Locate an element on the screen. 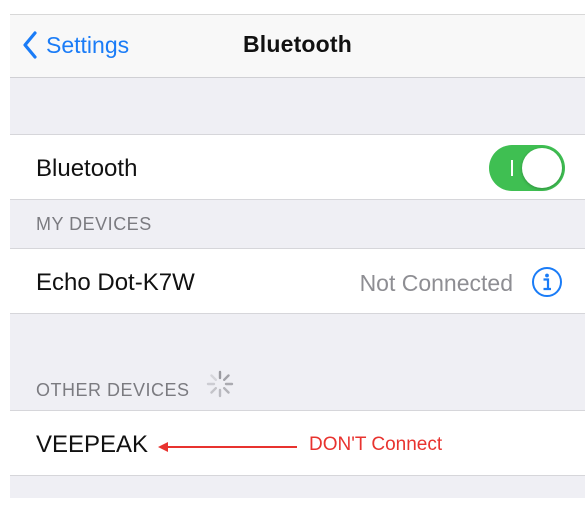 This screenshot has width=585, height=510. device-name: Echo Dot-K7W is located at coordinates (115, 282).